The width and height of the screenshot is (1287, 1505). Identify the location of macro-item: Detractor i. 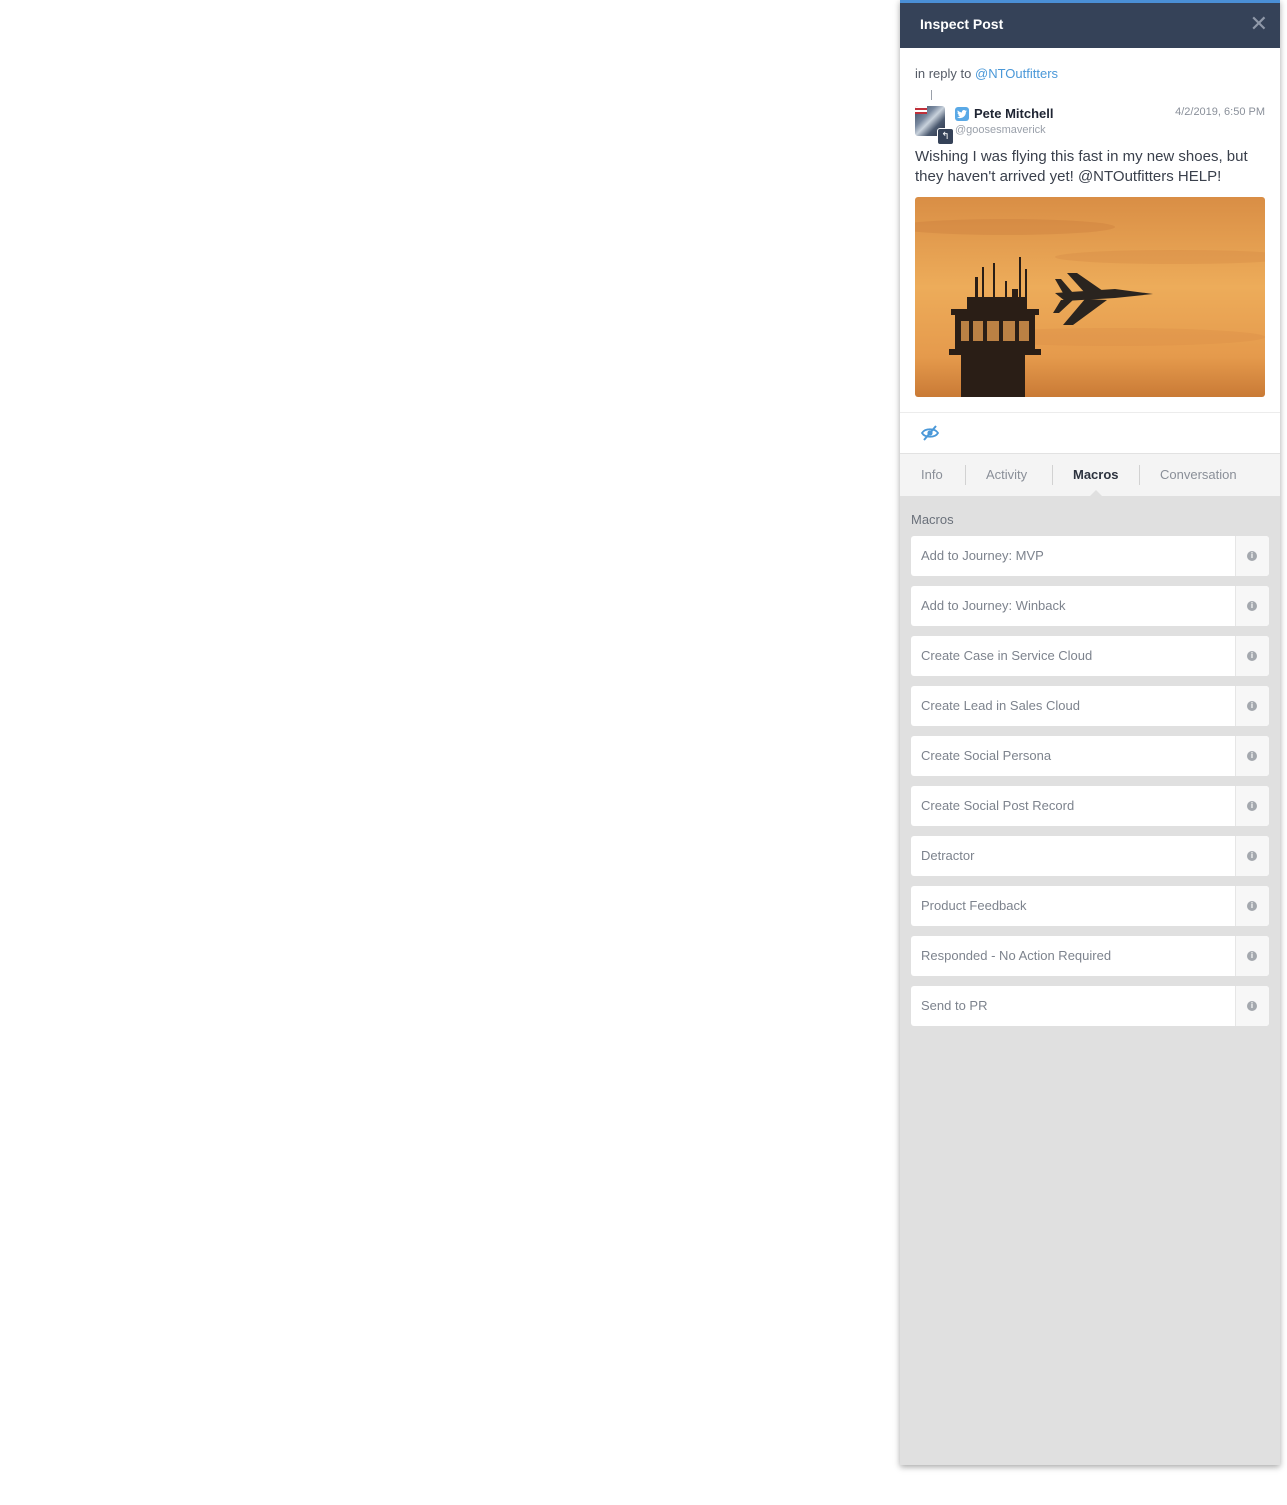
(1090, 856).